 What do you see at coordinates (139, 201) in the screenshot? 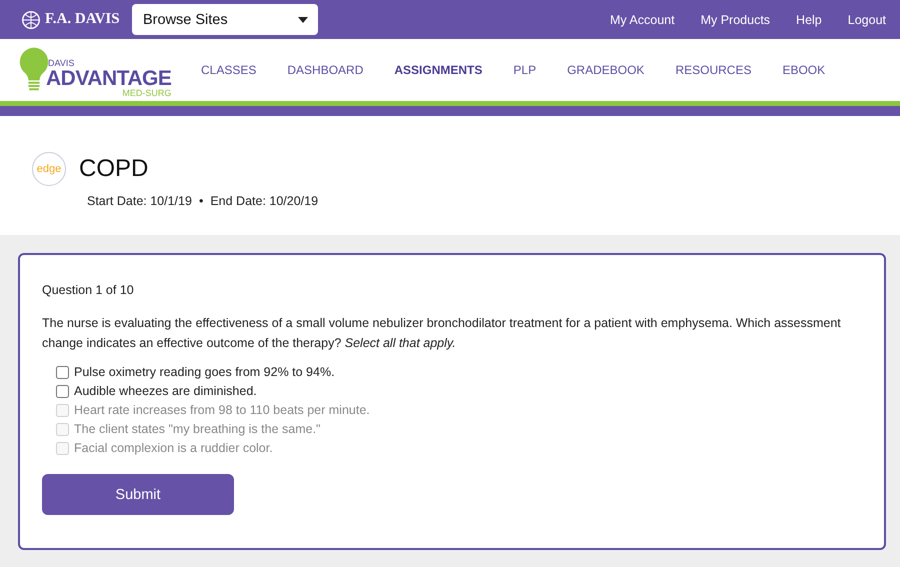
I see `start-date: Start Date: 10/1/19` at bounding box center [139, 201].